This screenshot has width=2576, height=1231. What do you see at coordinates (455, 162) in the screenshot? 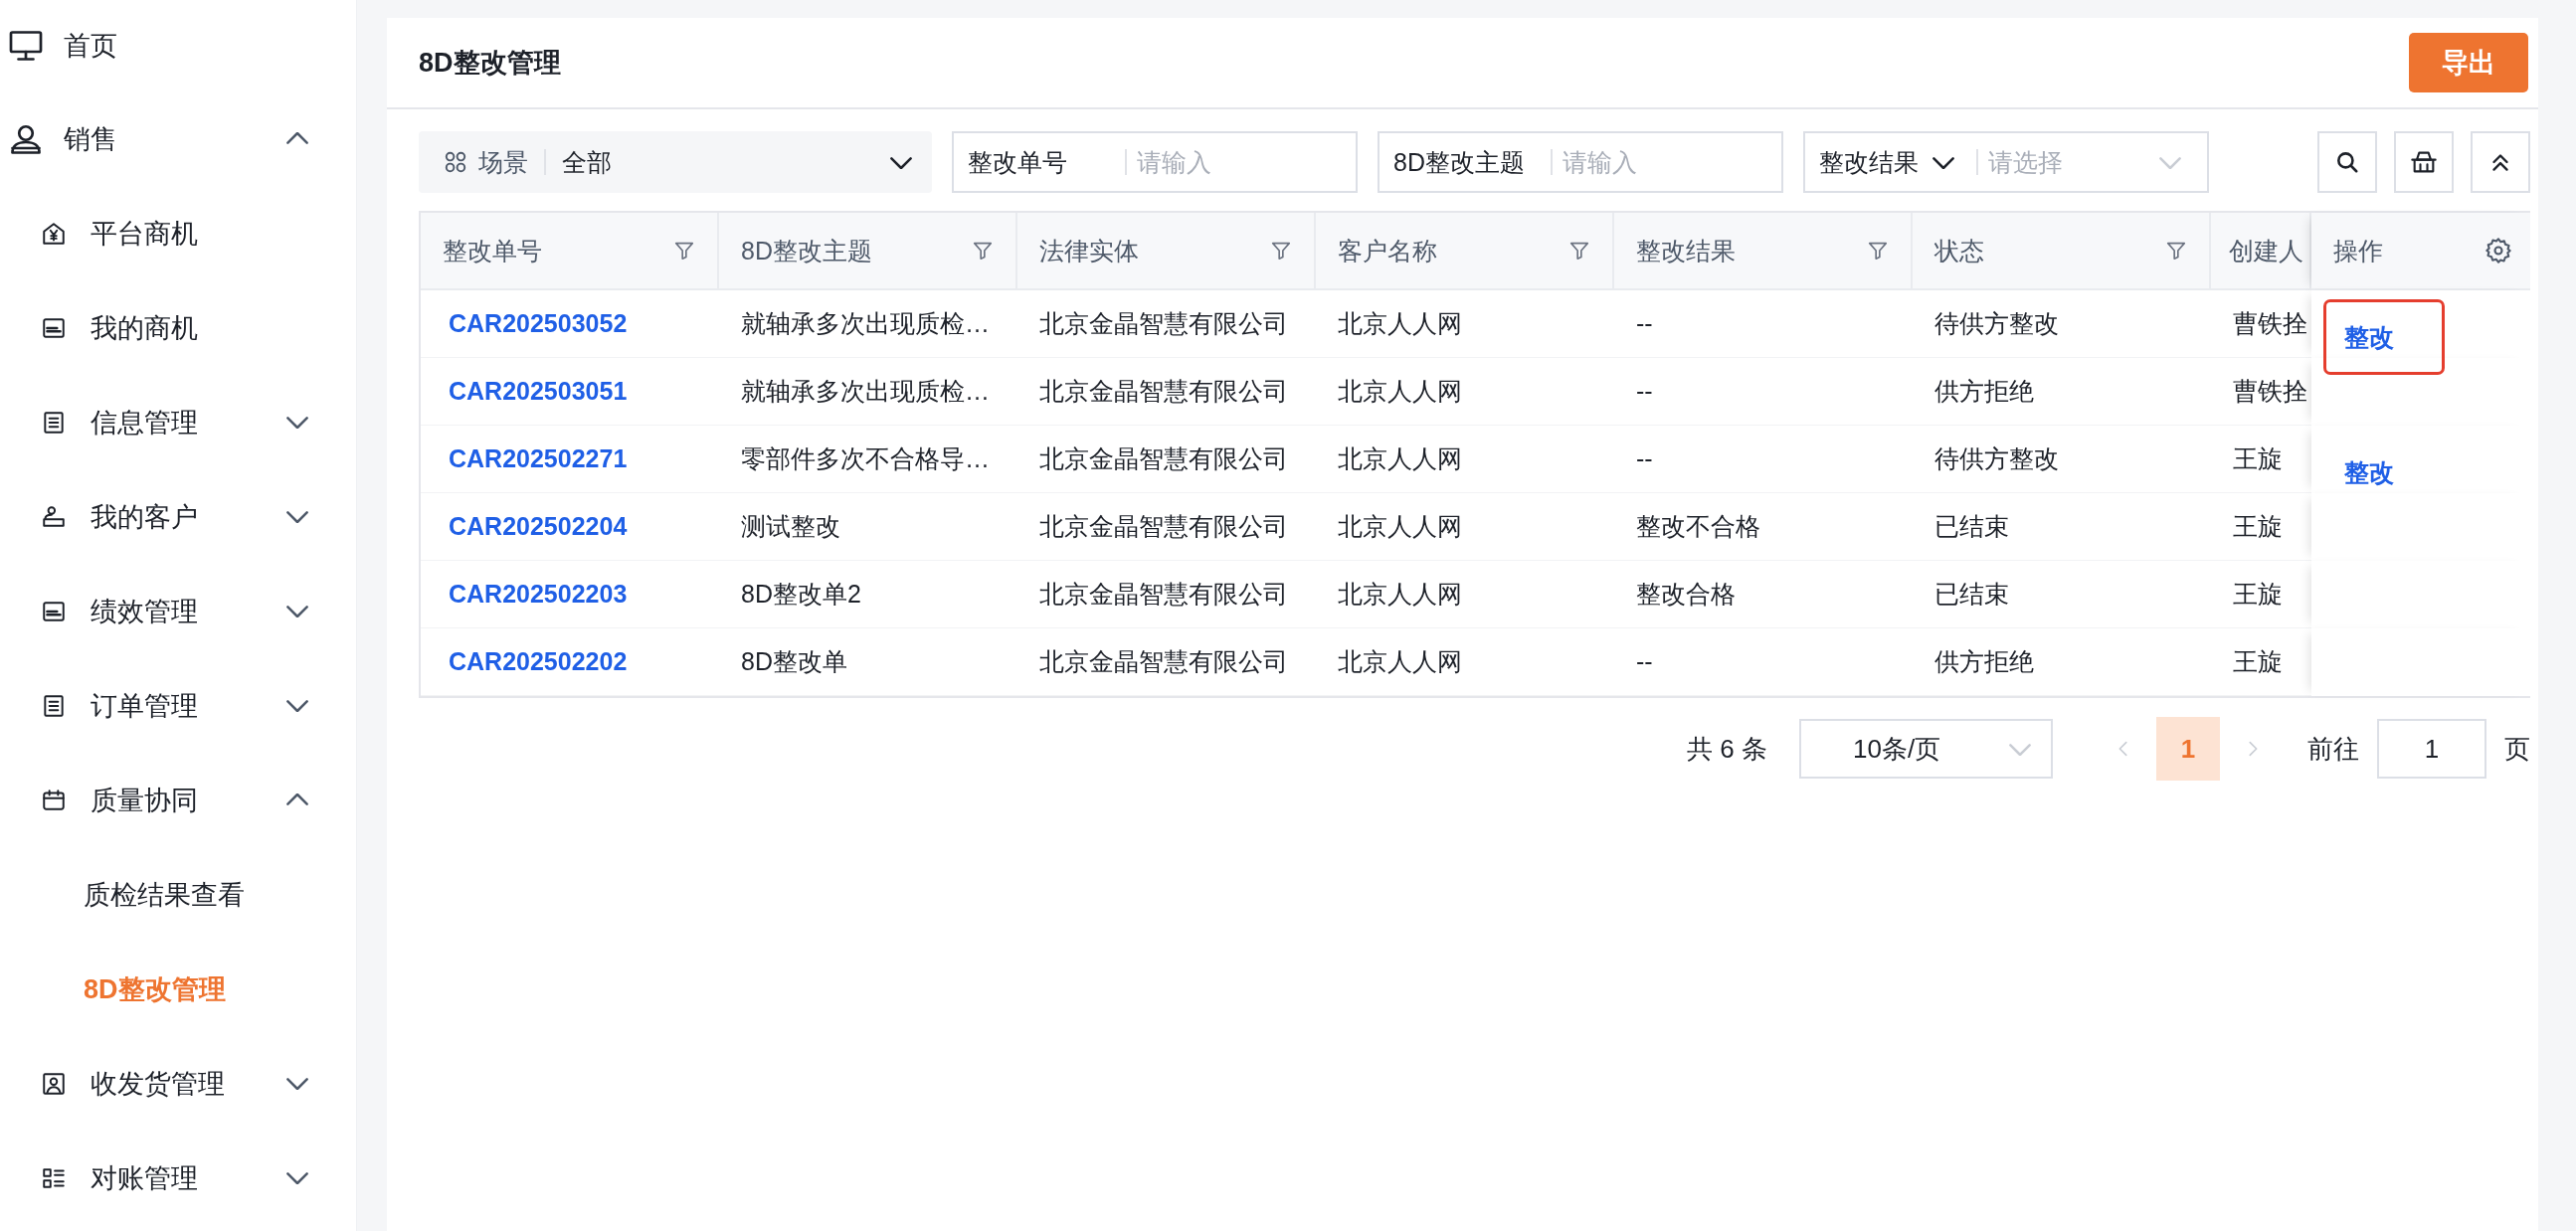
I see `grid-icon` at bounding box center [455, 162].